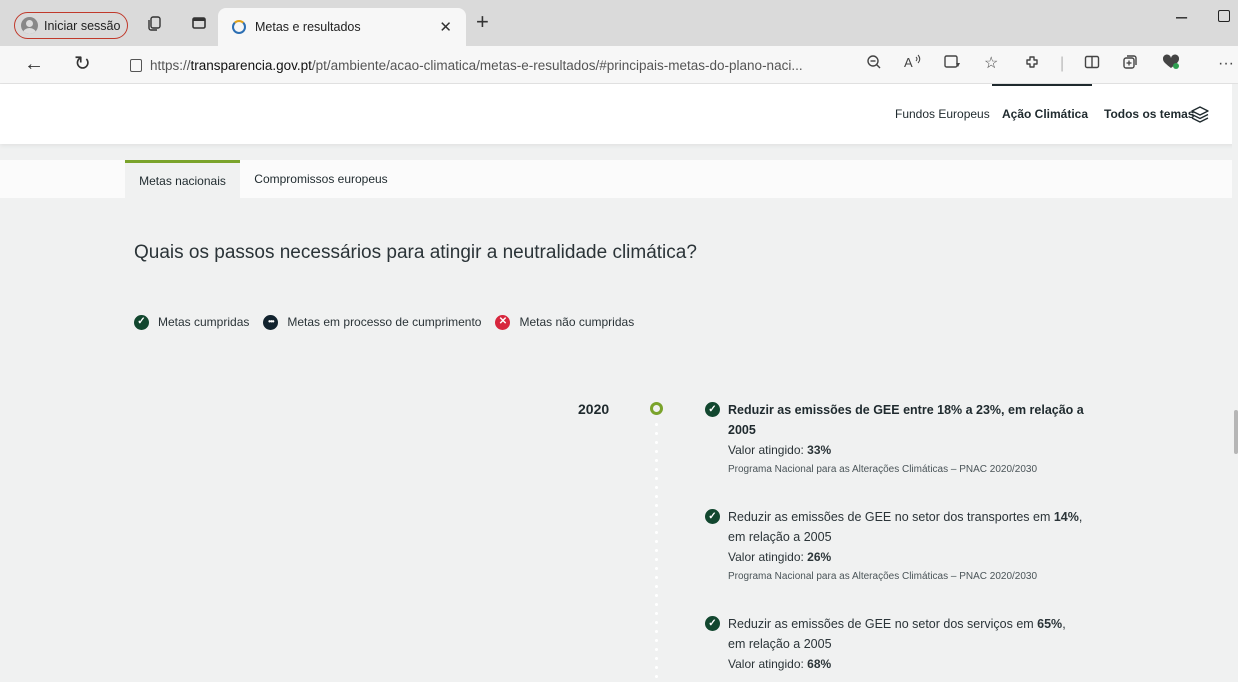 The height and width of the screenshot is (682, 1238). I want to click on url-domain: transparencia.gov.pt, so click(251, 65).